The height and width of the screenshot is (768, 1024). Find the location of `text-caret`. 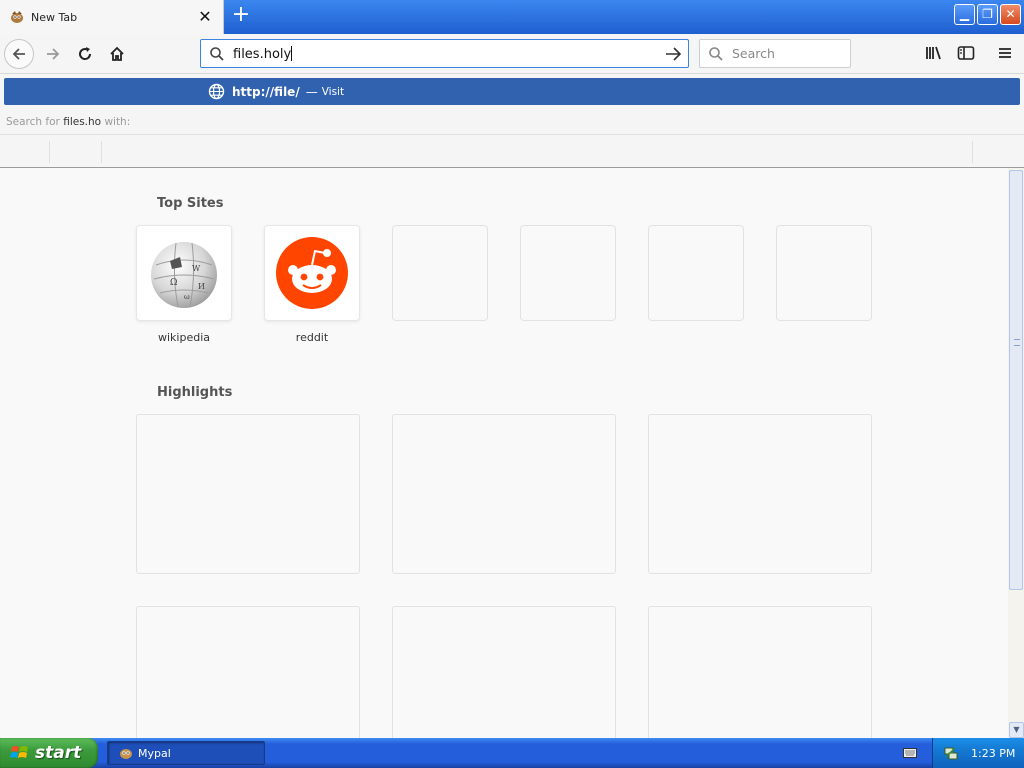

text-caret is located at coordinates (292, 53).